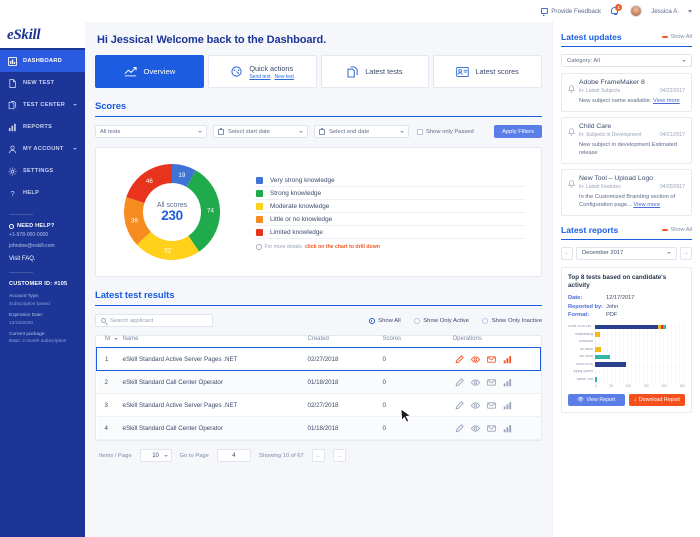 The image size is (700, 537). Describe the element at coordinates (339, 456) in the screenshot. I see `next-page-button: →` at that location.